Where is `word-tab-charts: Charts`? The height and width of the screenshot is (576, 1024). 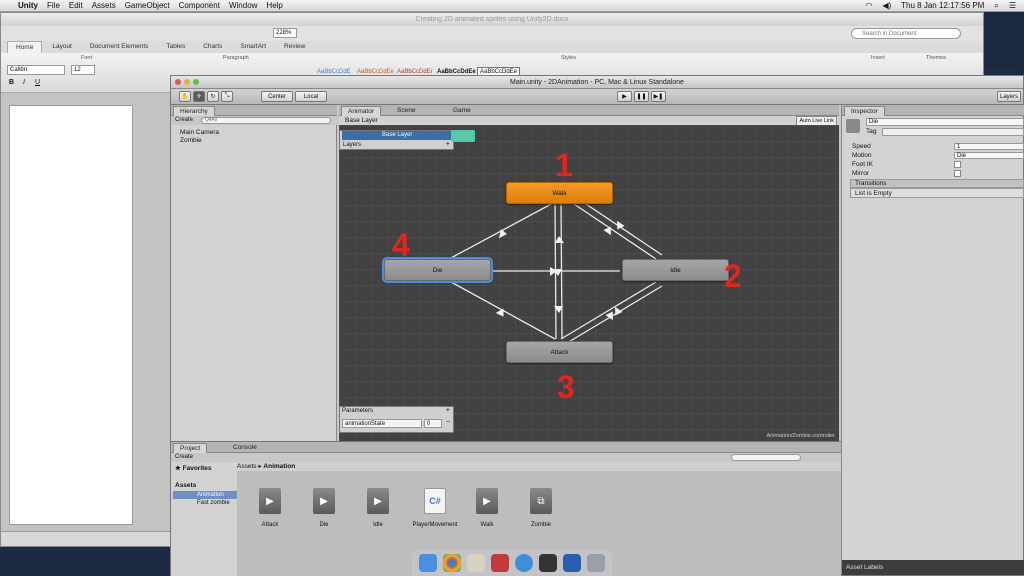 word-tab-charts: Charts is located at coordinates (212, 47).